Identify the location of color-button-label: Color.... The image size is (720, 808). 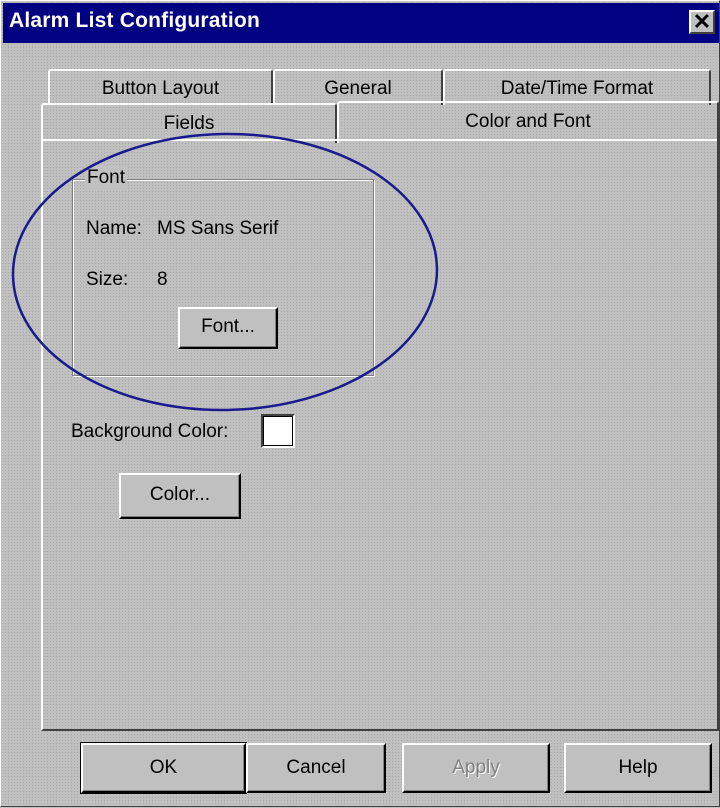
(180, 494).